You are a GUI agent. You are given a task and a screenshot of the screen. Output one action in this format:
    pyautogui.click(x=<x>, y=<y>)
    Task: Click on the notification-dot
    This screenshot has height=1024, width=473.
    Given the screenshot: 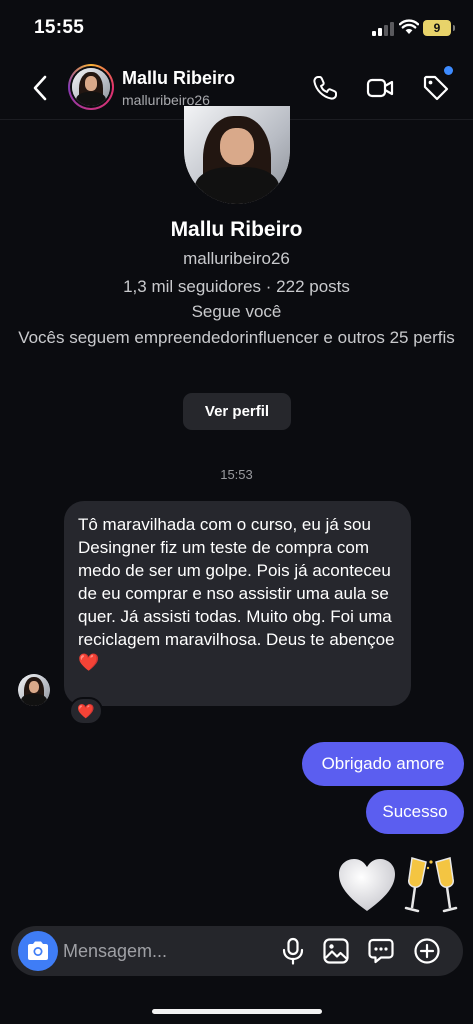 What is the action you would take?
    pyautogui.click(x=448, y=70)
    